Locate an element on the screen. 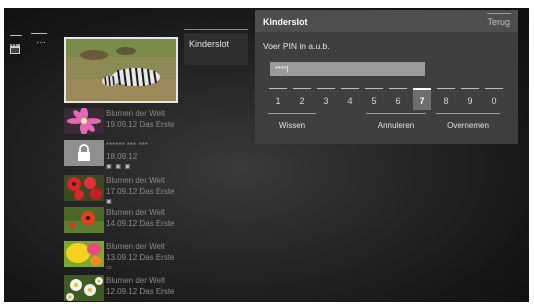 The image size is (534, 304). menu-item-kinderslot: Kinderslot is located at coordinates (216, 49).